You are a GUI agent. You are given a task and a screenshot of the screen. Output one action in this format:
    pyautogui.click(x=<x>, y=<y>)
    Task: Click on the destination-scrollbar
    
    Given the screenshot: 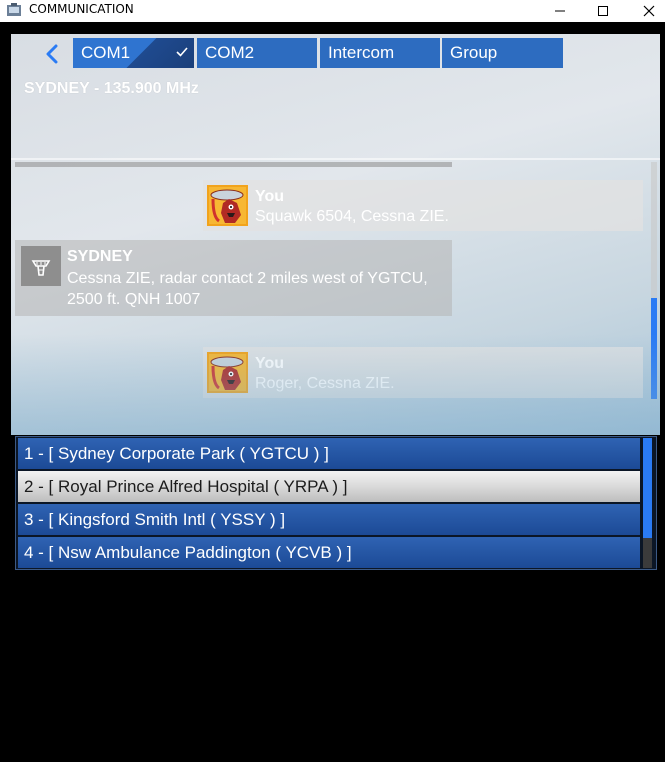 What is the action you would take?
    pyautogui.click(x=647, y=503)
    